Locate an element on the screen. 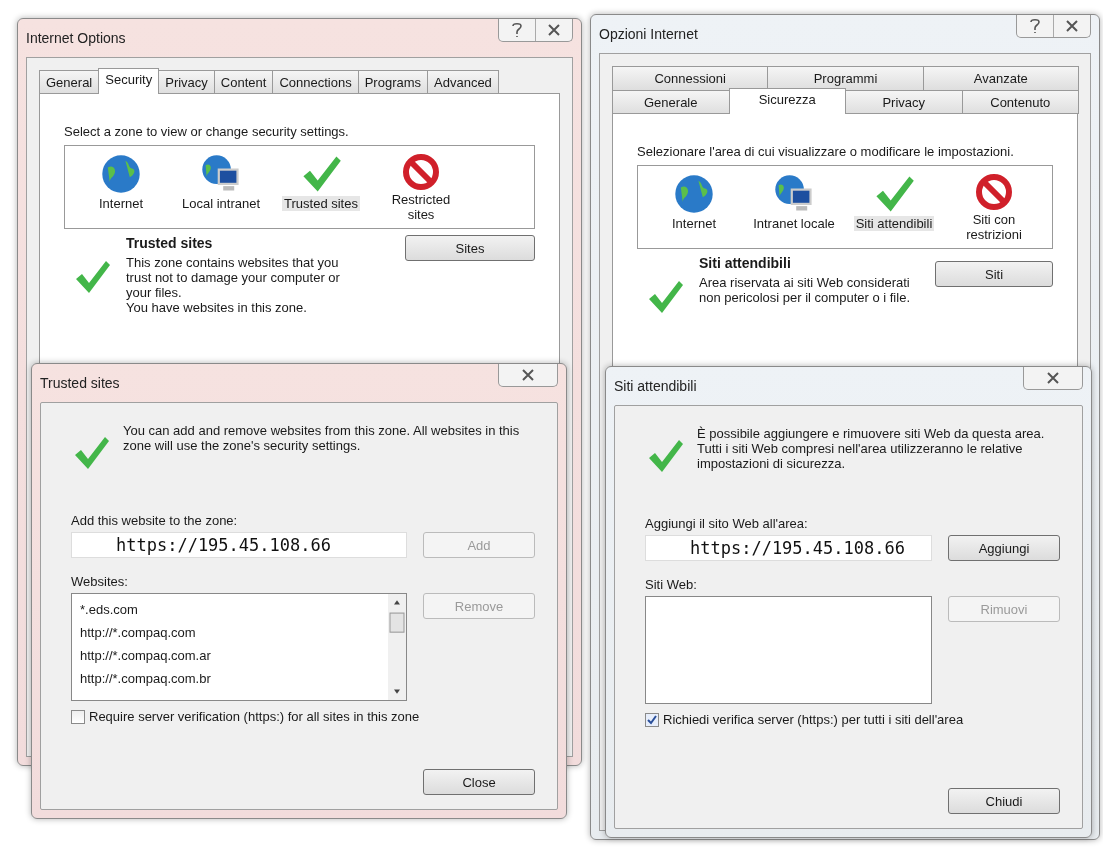 This screenshot has width=1103, height=848. intro-text: You can add and remove websites from this zone. All websites in this zone will use the zone's security settings. is located at coordinates (322, 438).